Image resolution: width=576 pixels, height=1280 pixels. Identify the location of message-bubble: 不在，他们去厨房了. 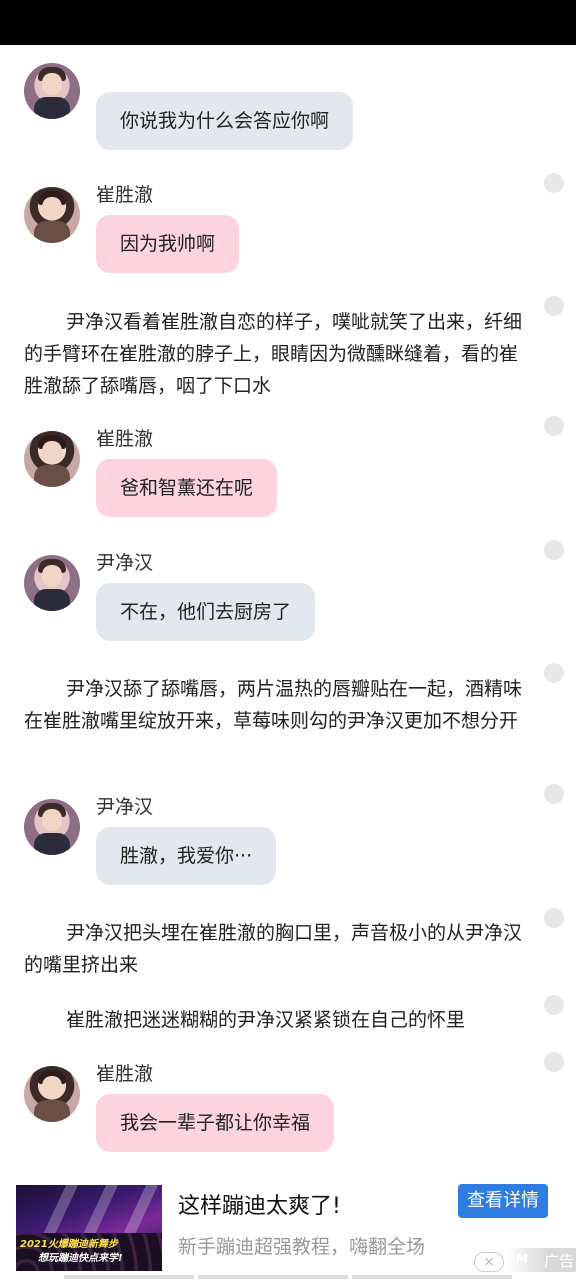
(206, 612).